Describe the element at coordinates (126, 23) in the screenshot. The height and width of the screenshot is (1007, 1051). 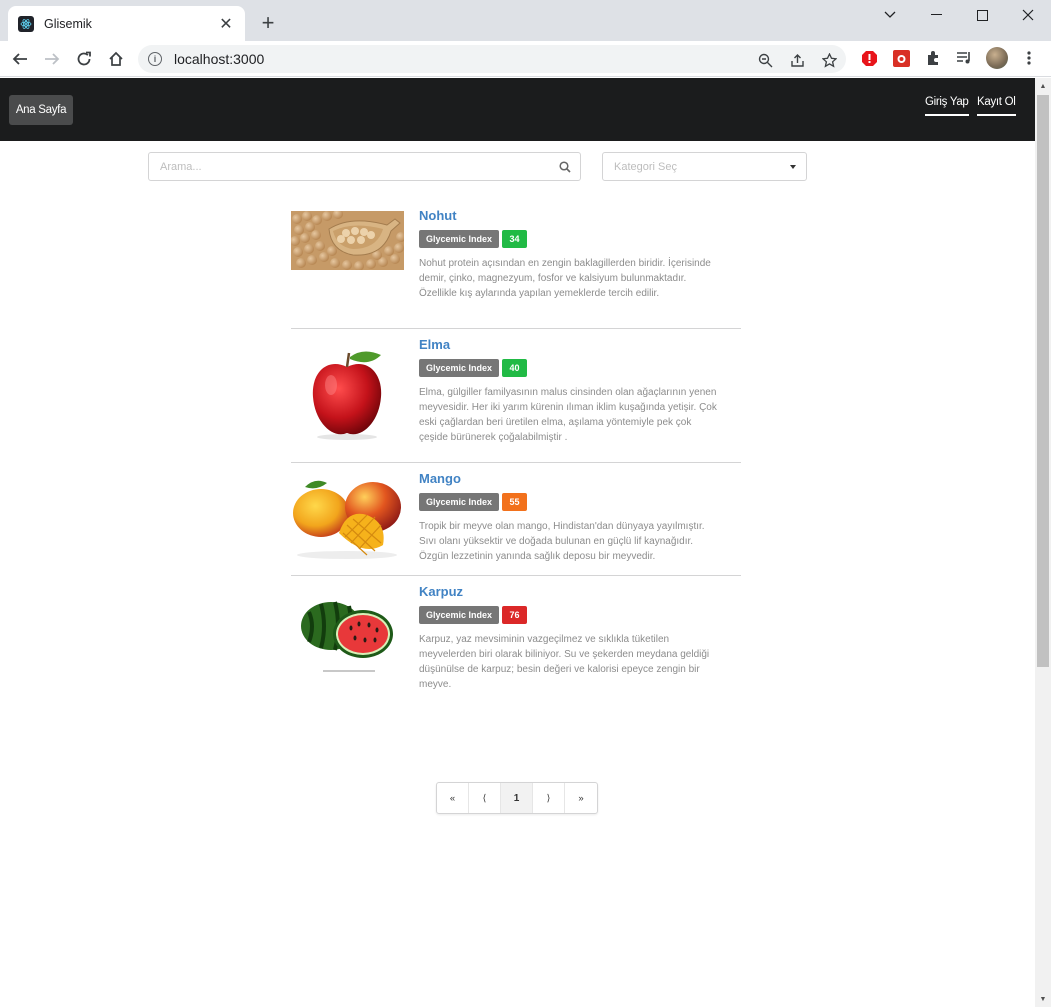
I see `browser-tab: Glisemik ✕` at that location.